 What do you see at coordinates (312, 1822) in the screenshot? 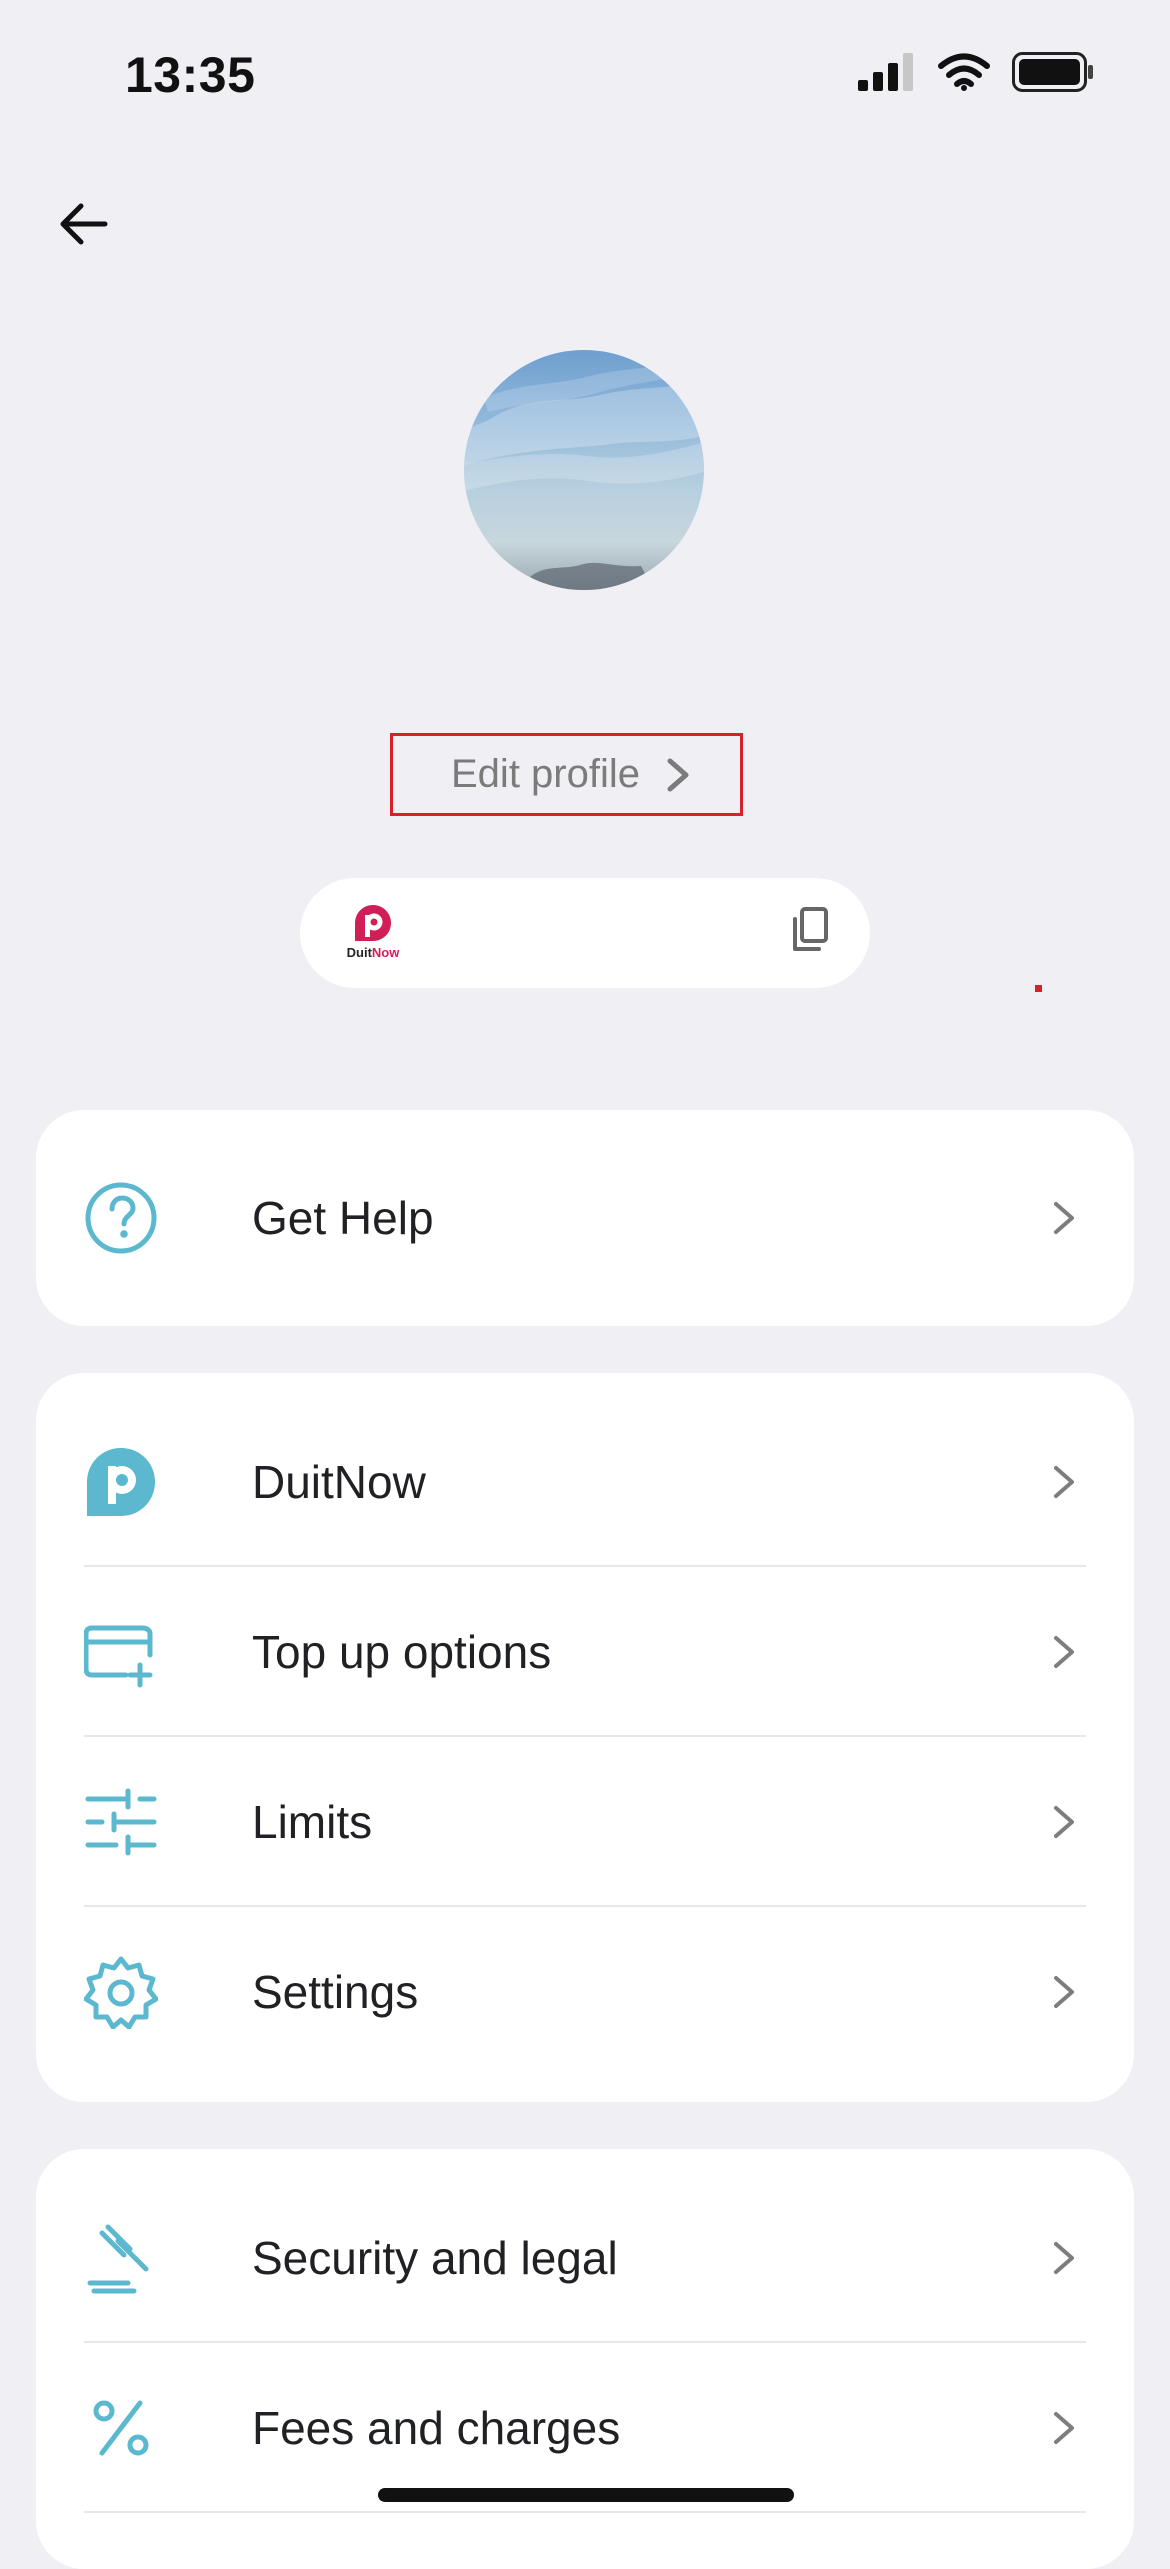
I see `menu-label-limits: Limits` at bounding box center [312, 1822].